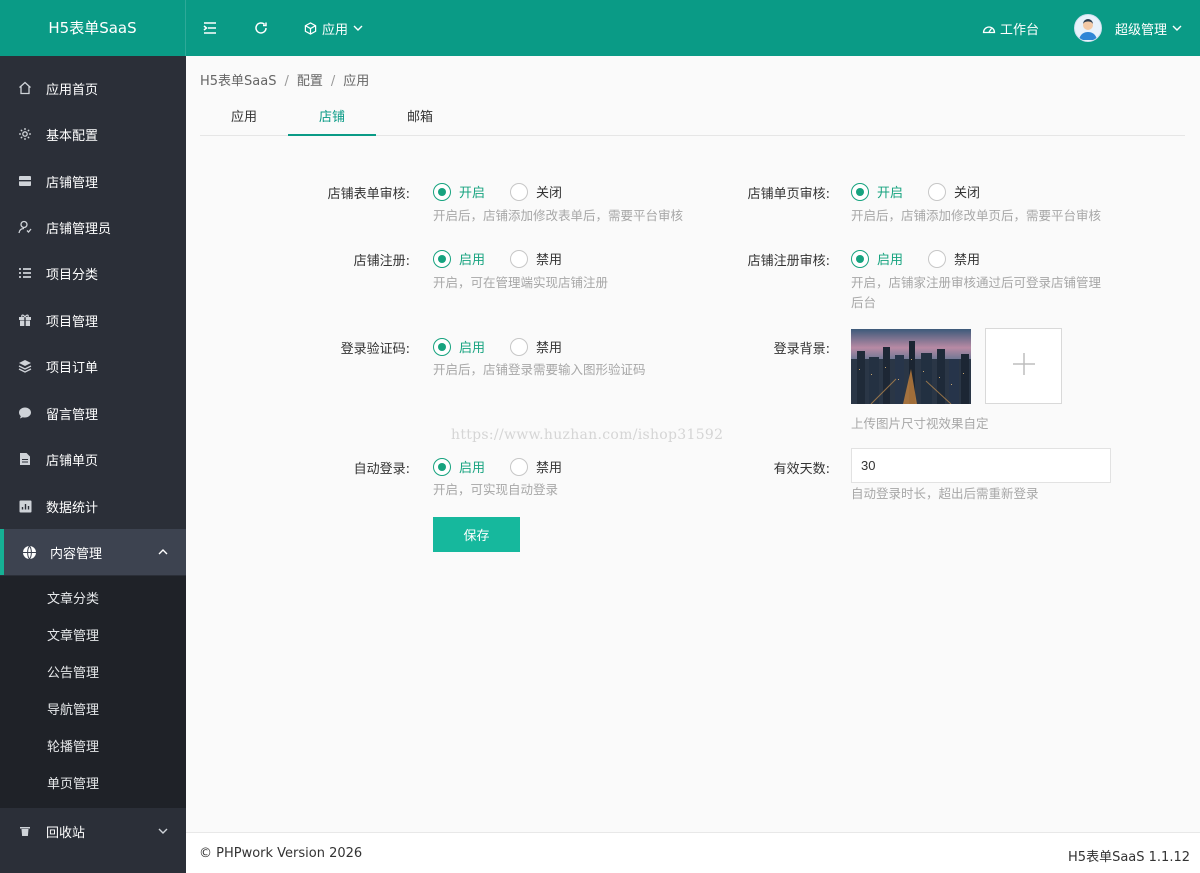 This screenshot has width=1200, height=873. I want to click on breadcrumb: H5表单SaaS / 配置 / 应用, so click(288, 79).